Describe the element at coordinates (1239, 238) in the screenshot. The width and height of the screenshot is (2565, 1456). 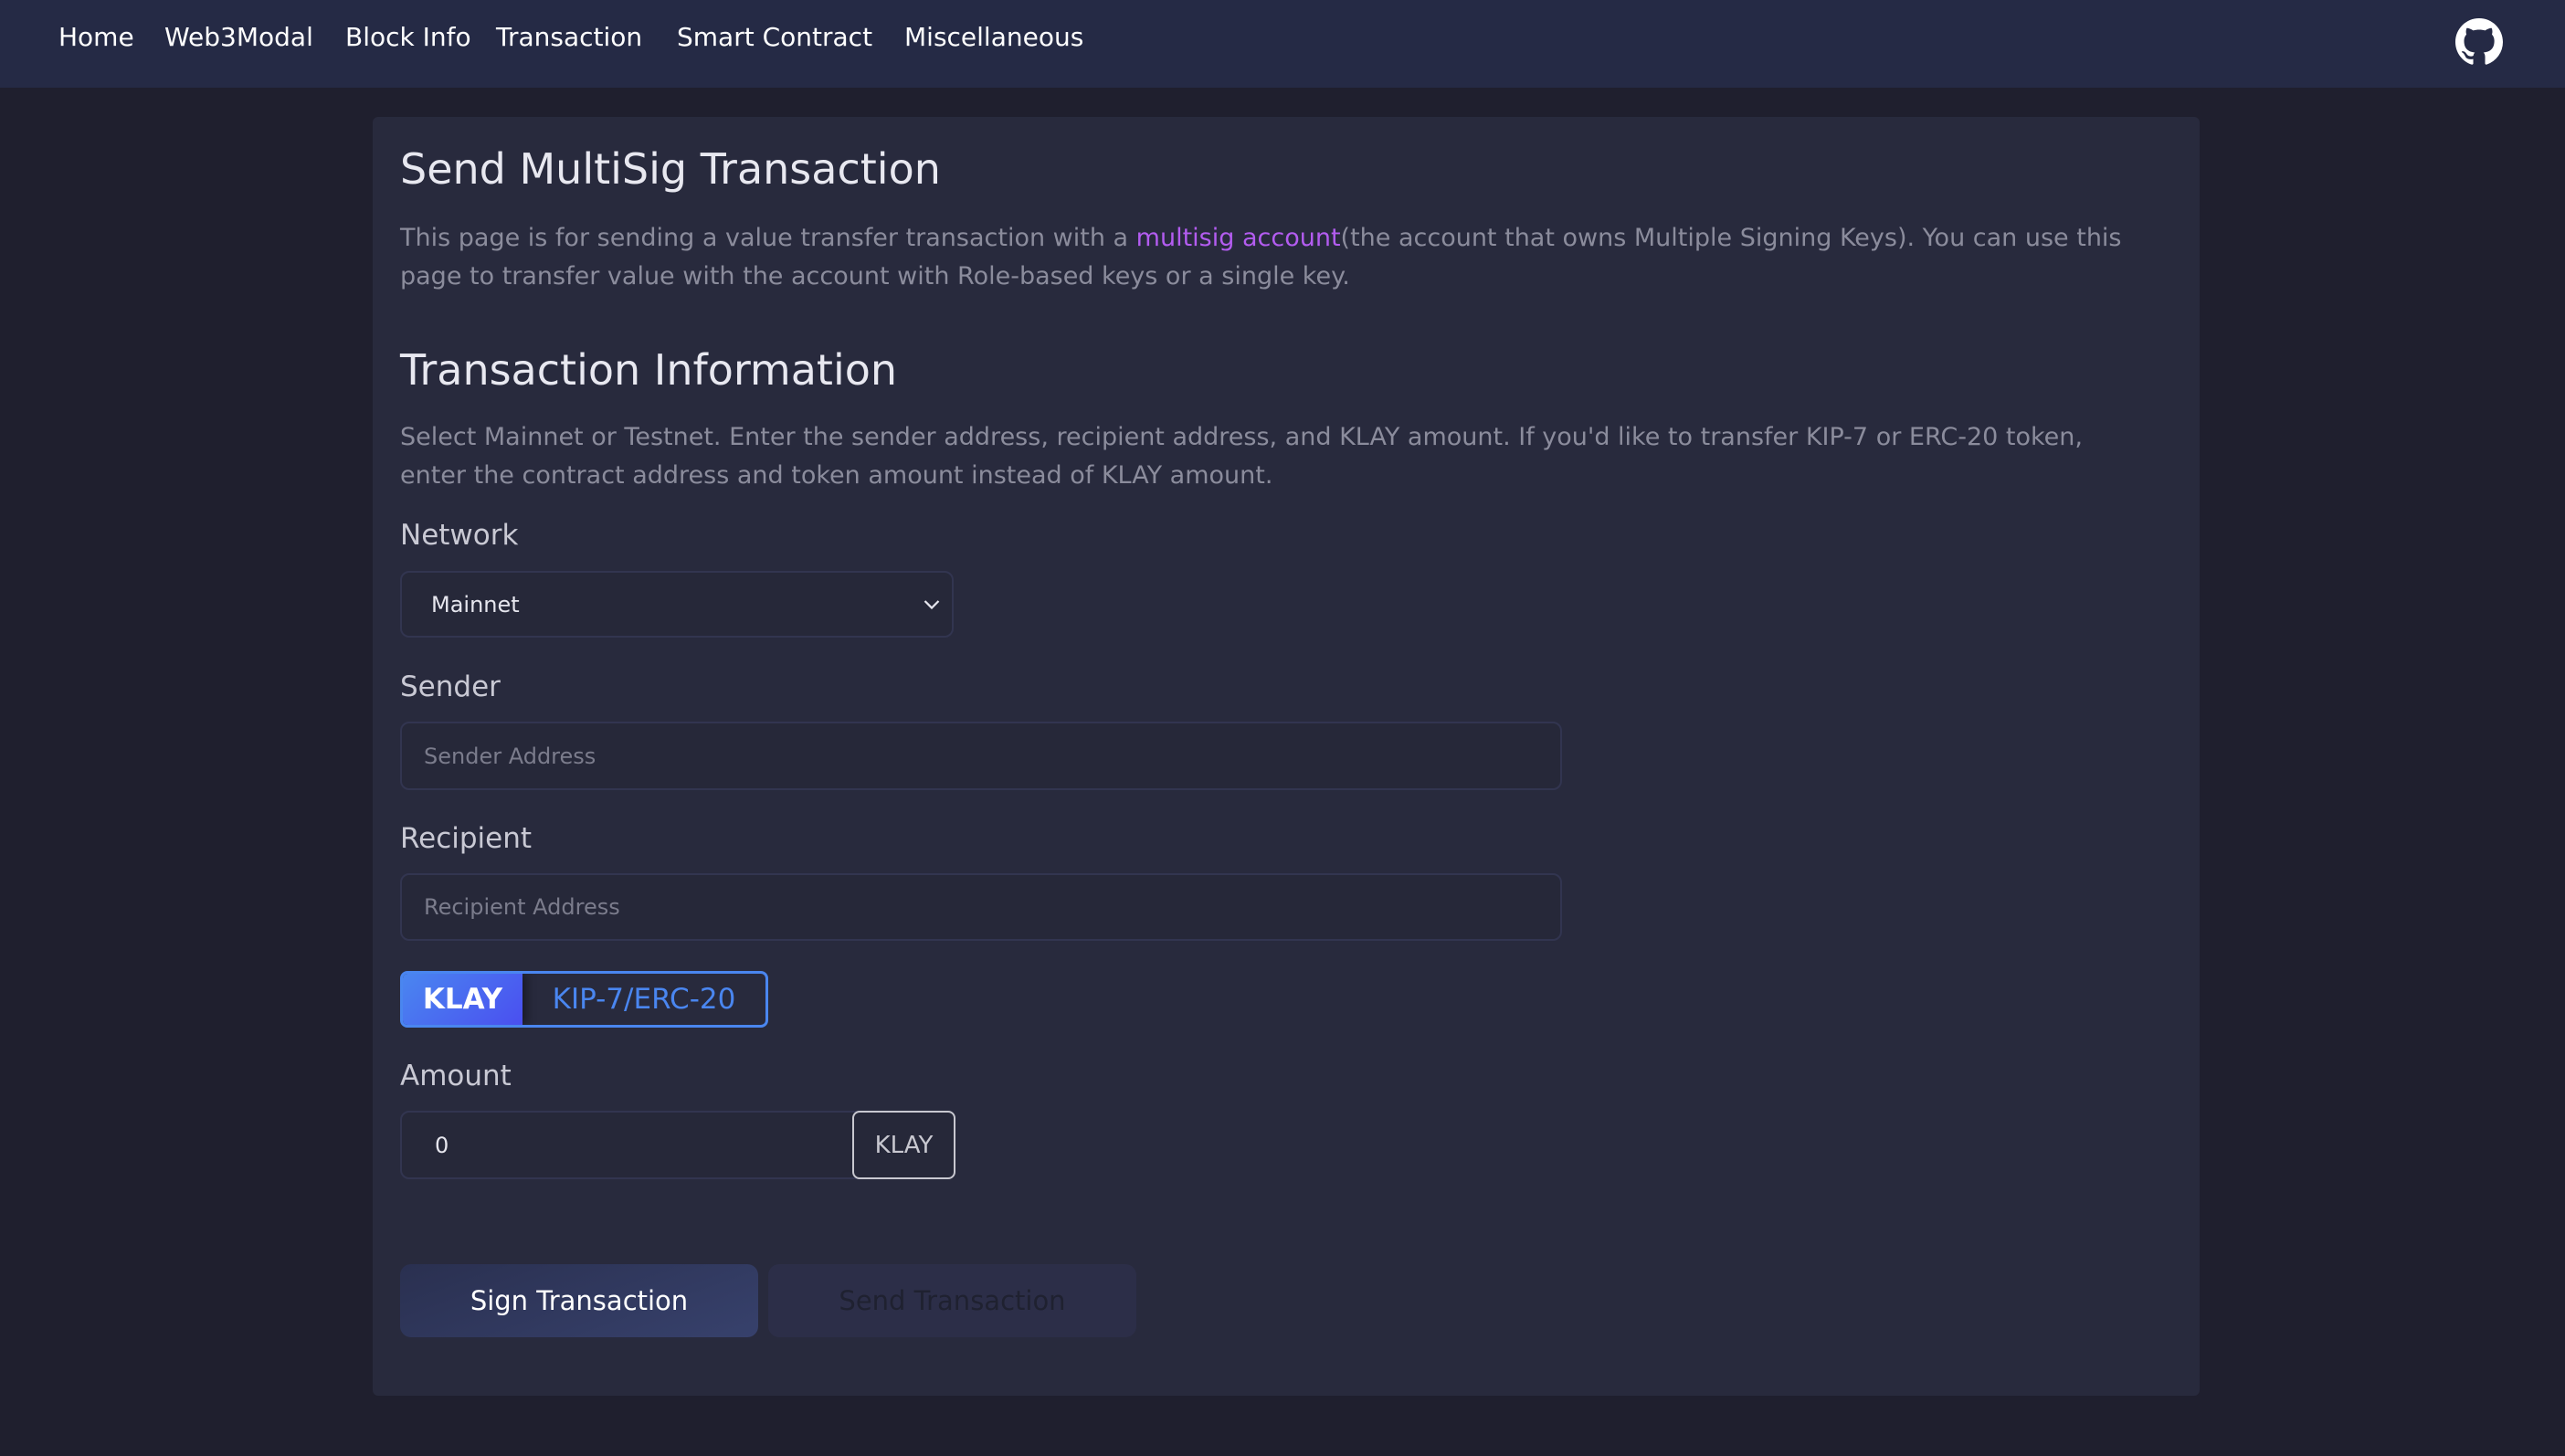
I see `multisig-account-link: multisig account` at that location.